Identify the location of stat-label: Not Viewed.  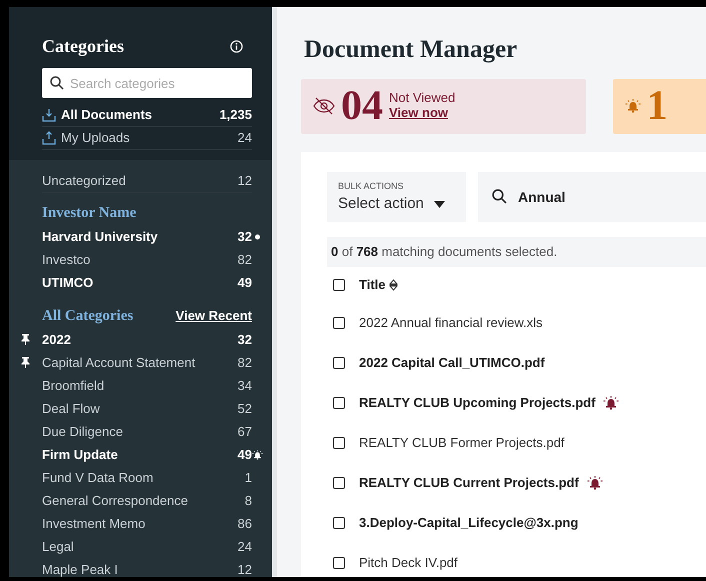
(422, 98).